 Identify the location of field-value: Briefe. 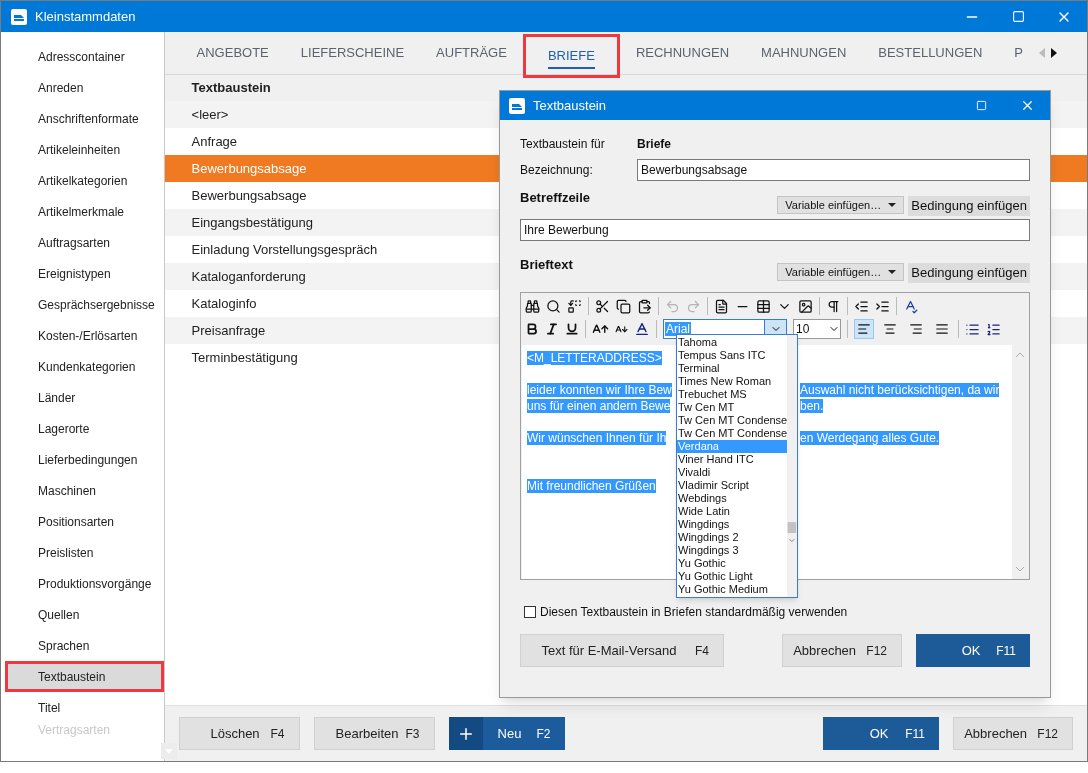
(654, 144).